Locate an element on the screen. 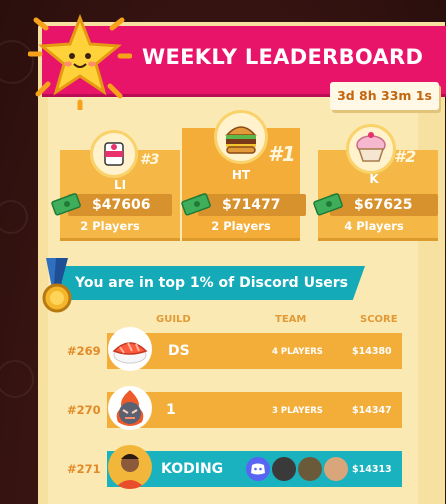 The width and height of the screenshot is (446, 504). podium-amount-third-value: $47606 is located at coordinates (121, 205).